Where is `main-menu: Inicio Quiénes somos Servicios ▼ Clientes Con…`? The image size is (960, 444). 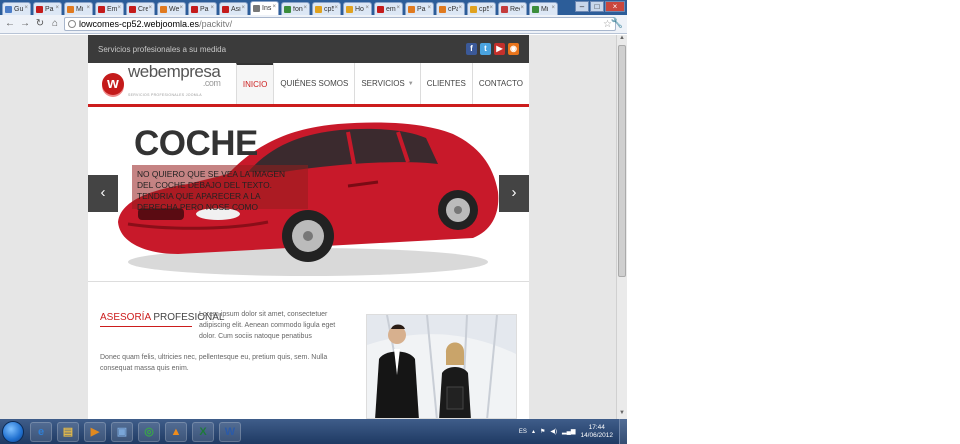 main-menu: Inicio Quiénes somos Servicios ▼ Clientes Con… is located at coordinates (382, 83).